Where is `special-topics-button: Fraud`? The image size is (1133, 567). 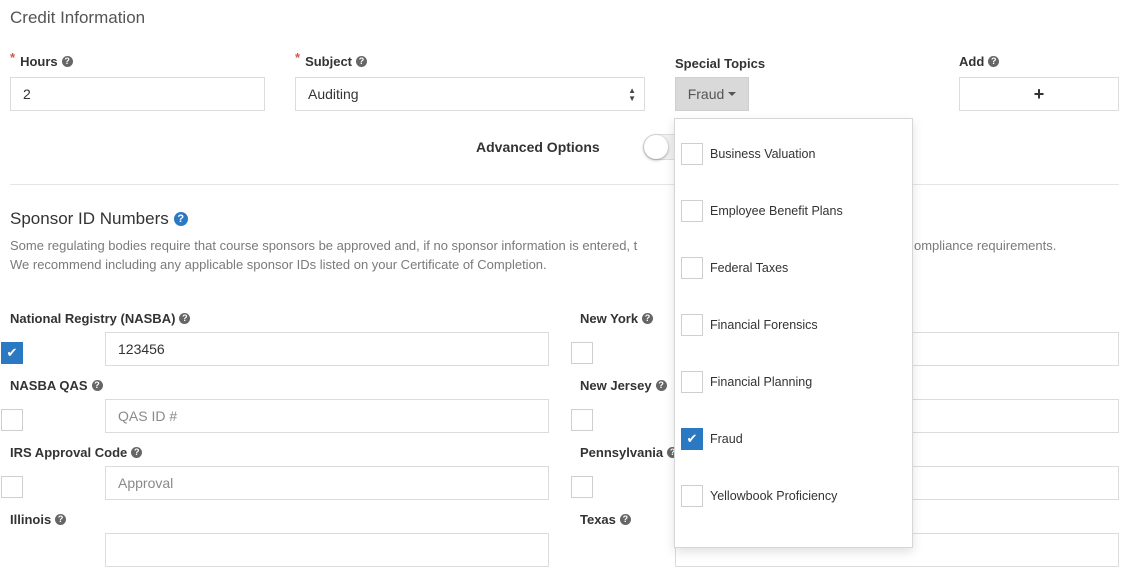 special-topics-button: Fraud is located at coordinates (712, 94).